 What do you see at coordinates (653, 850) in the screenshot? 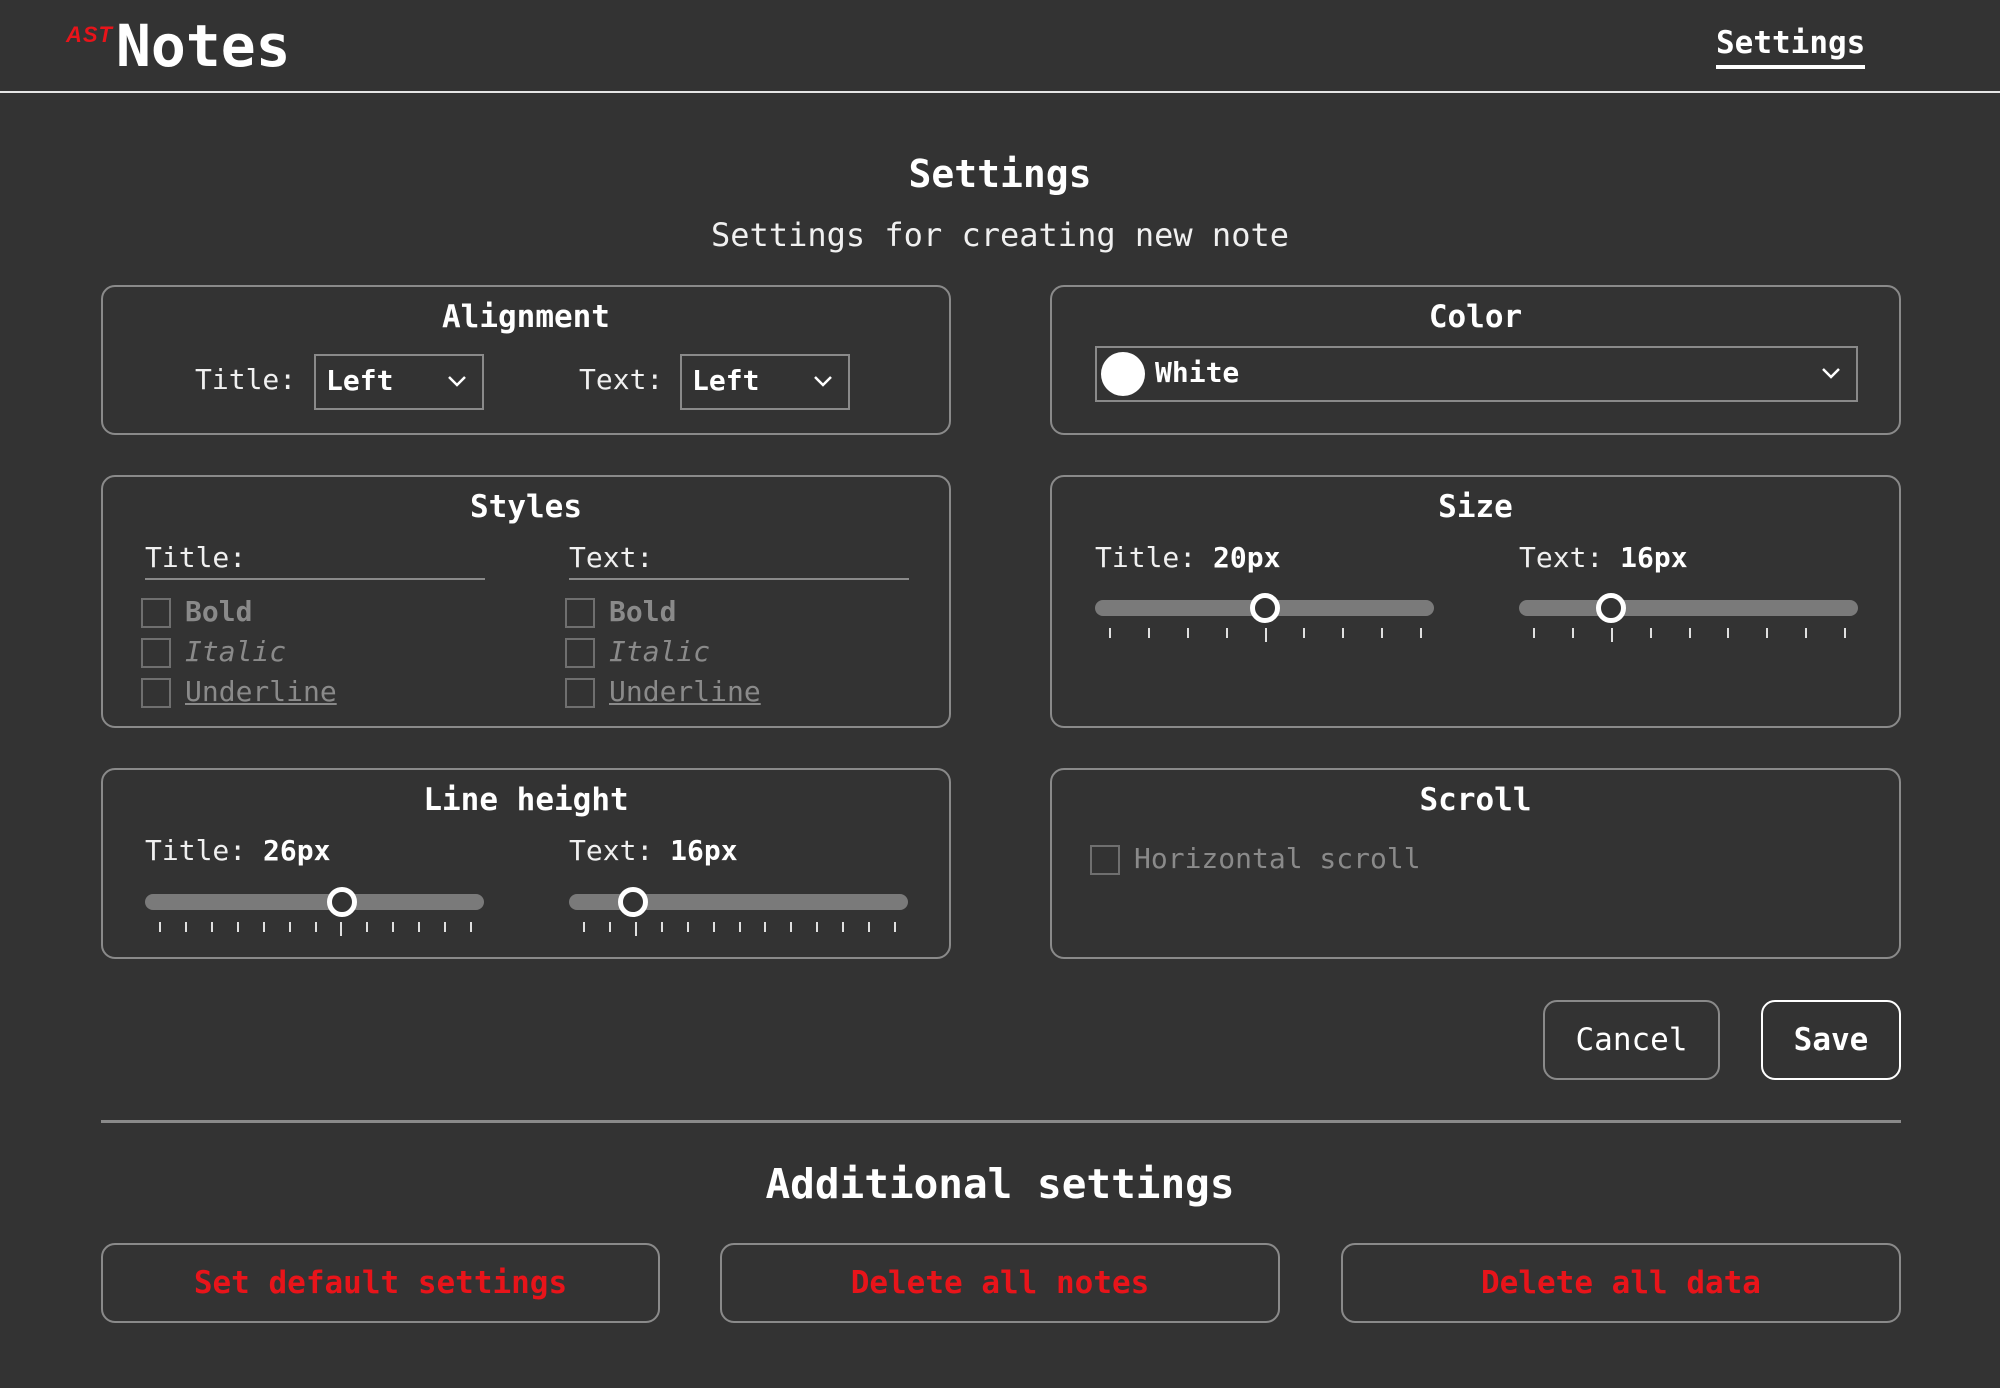
I see `line-height-text-label: Text: 16px` at bounding box center [653, 850].